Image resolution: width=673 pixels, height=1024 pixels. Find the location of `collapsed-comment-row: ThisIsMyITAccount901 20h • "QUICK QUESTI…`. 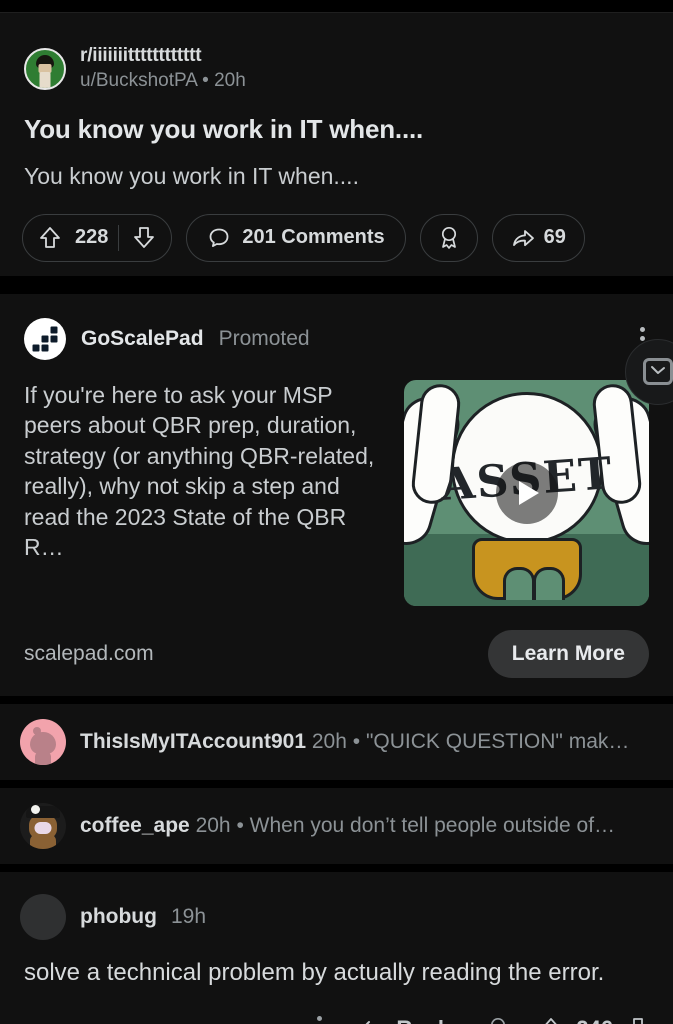

collapsed-comment-row: ThisIsMyITAccount901 20h • "QUICK QUESTI… is located at coordinates (336, 741).